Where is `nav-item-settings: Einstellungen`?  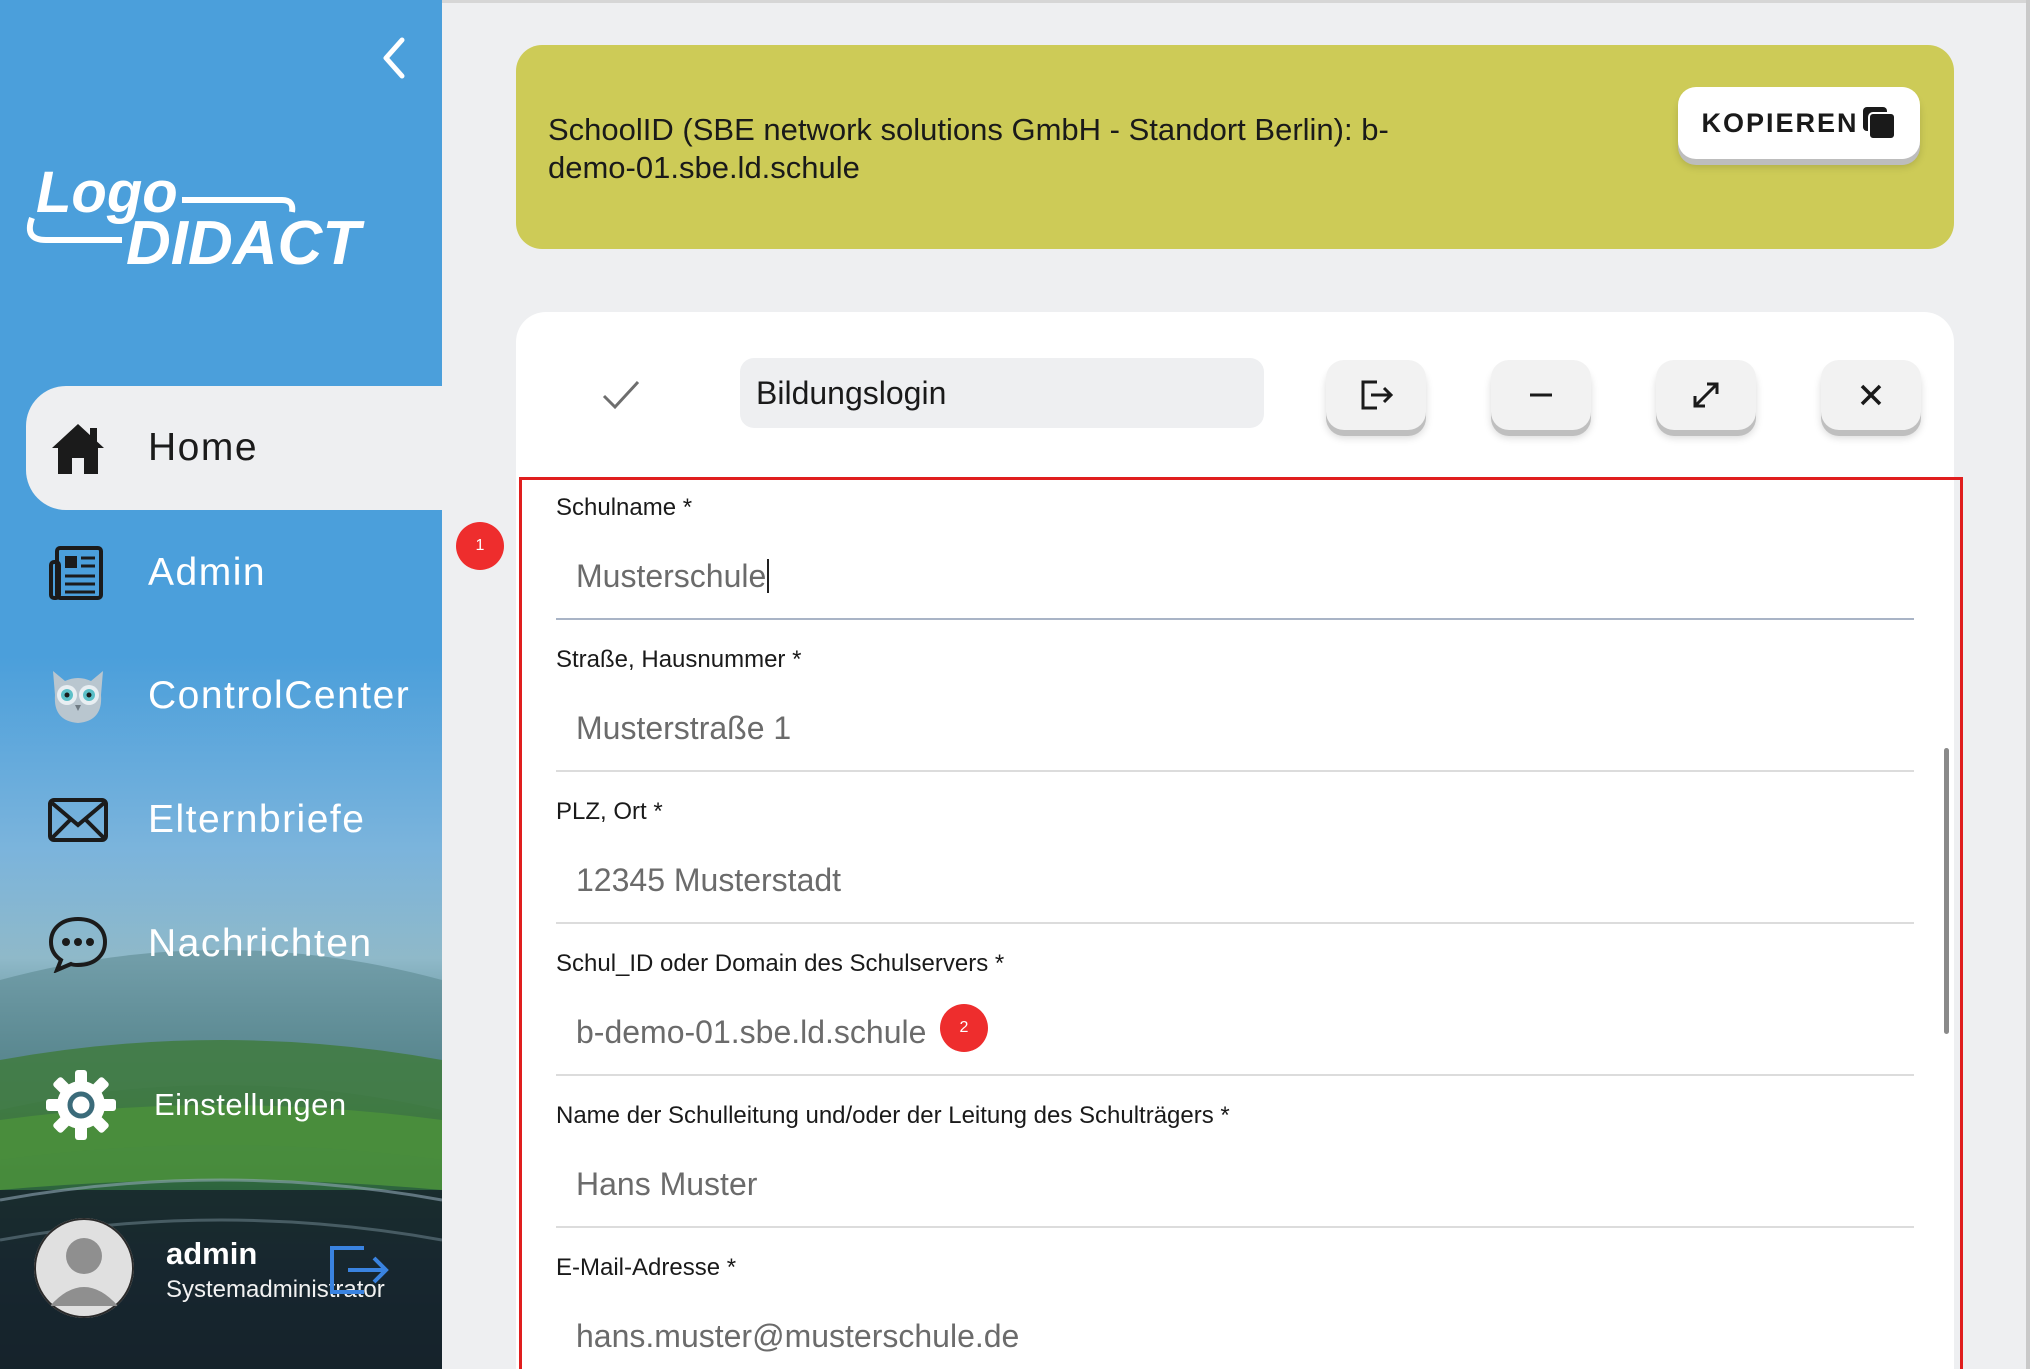 nav-item-settings: Einstellungen is located at coordinates (195, 1105).